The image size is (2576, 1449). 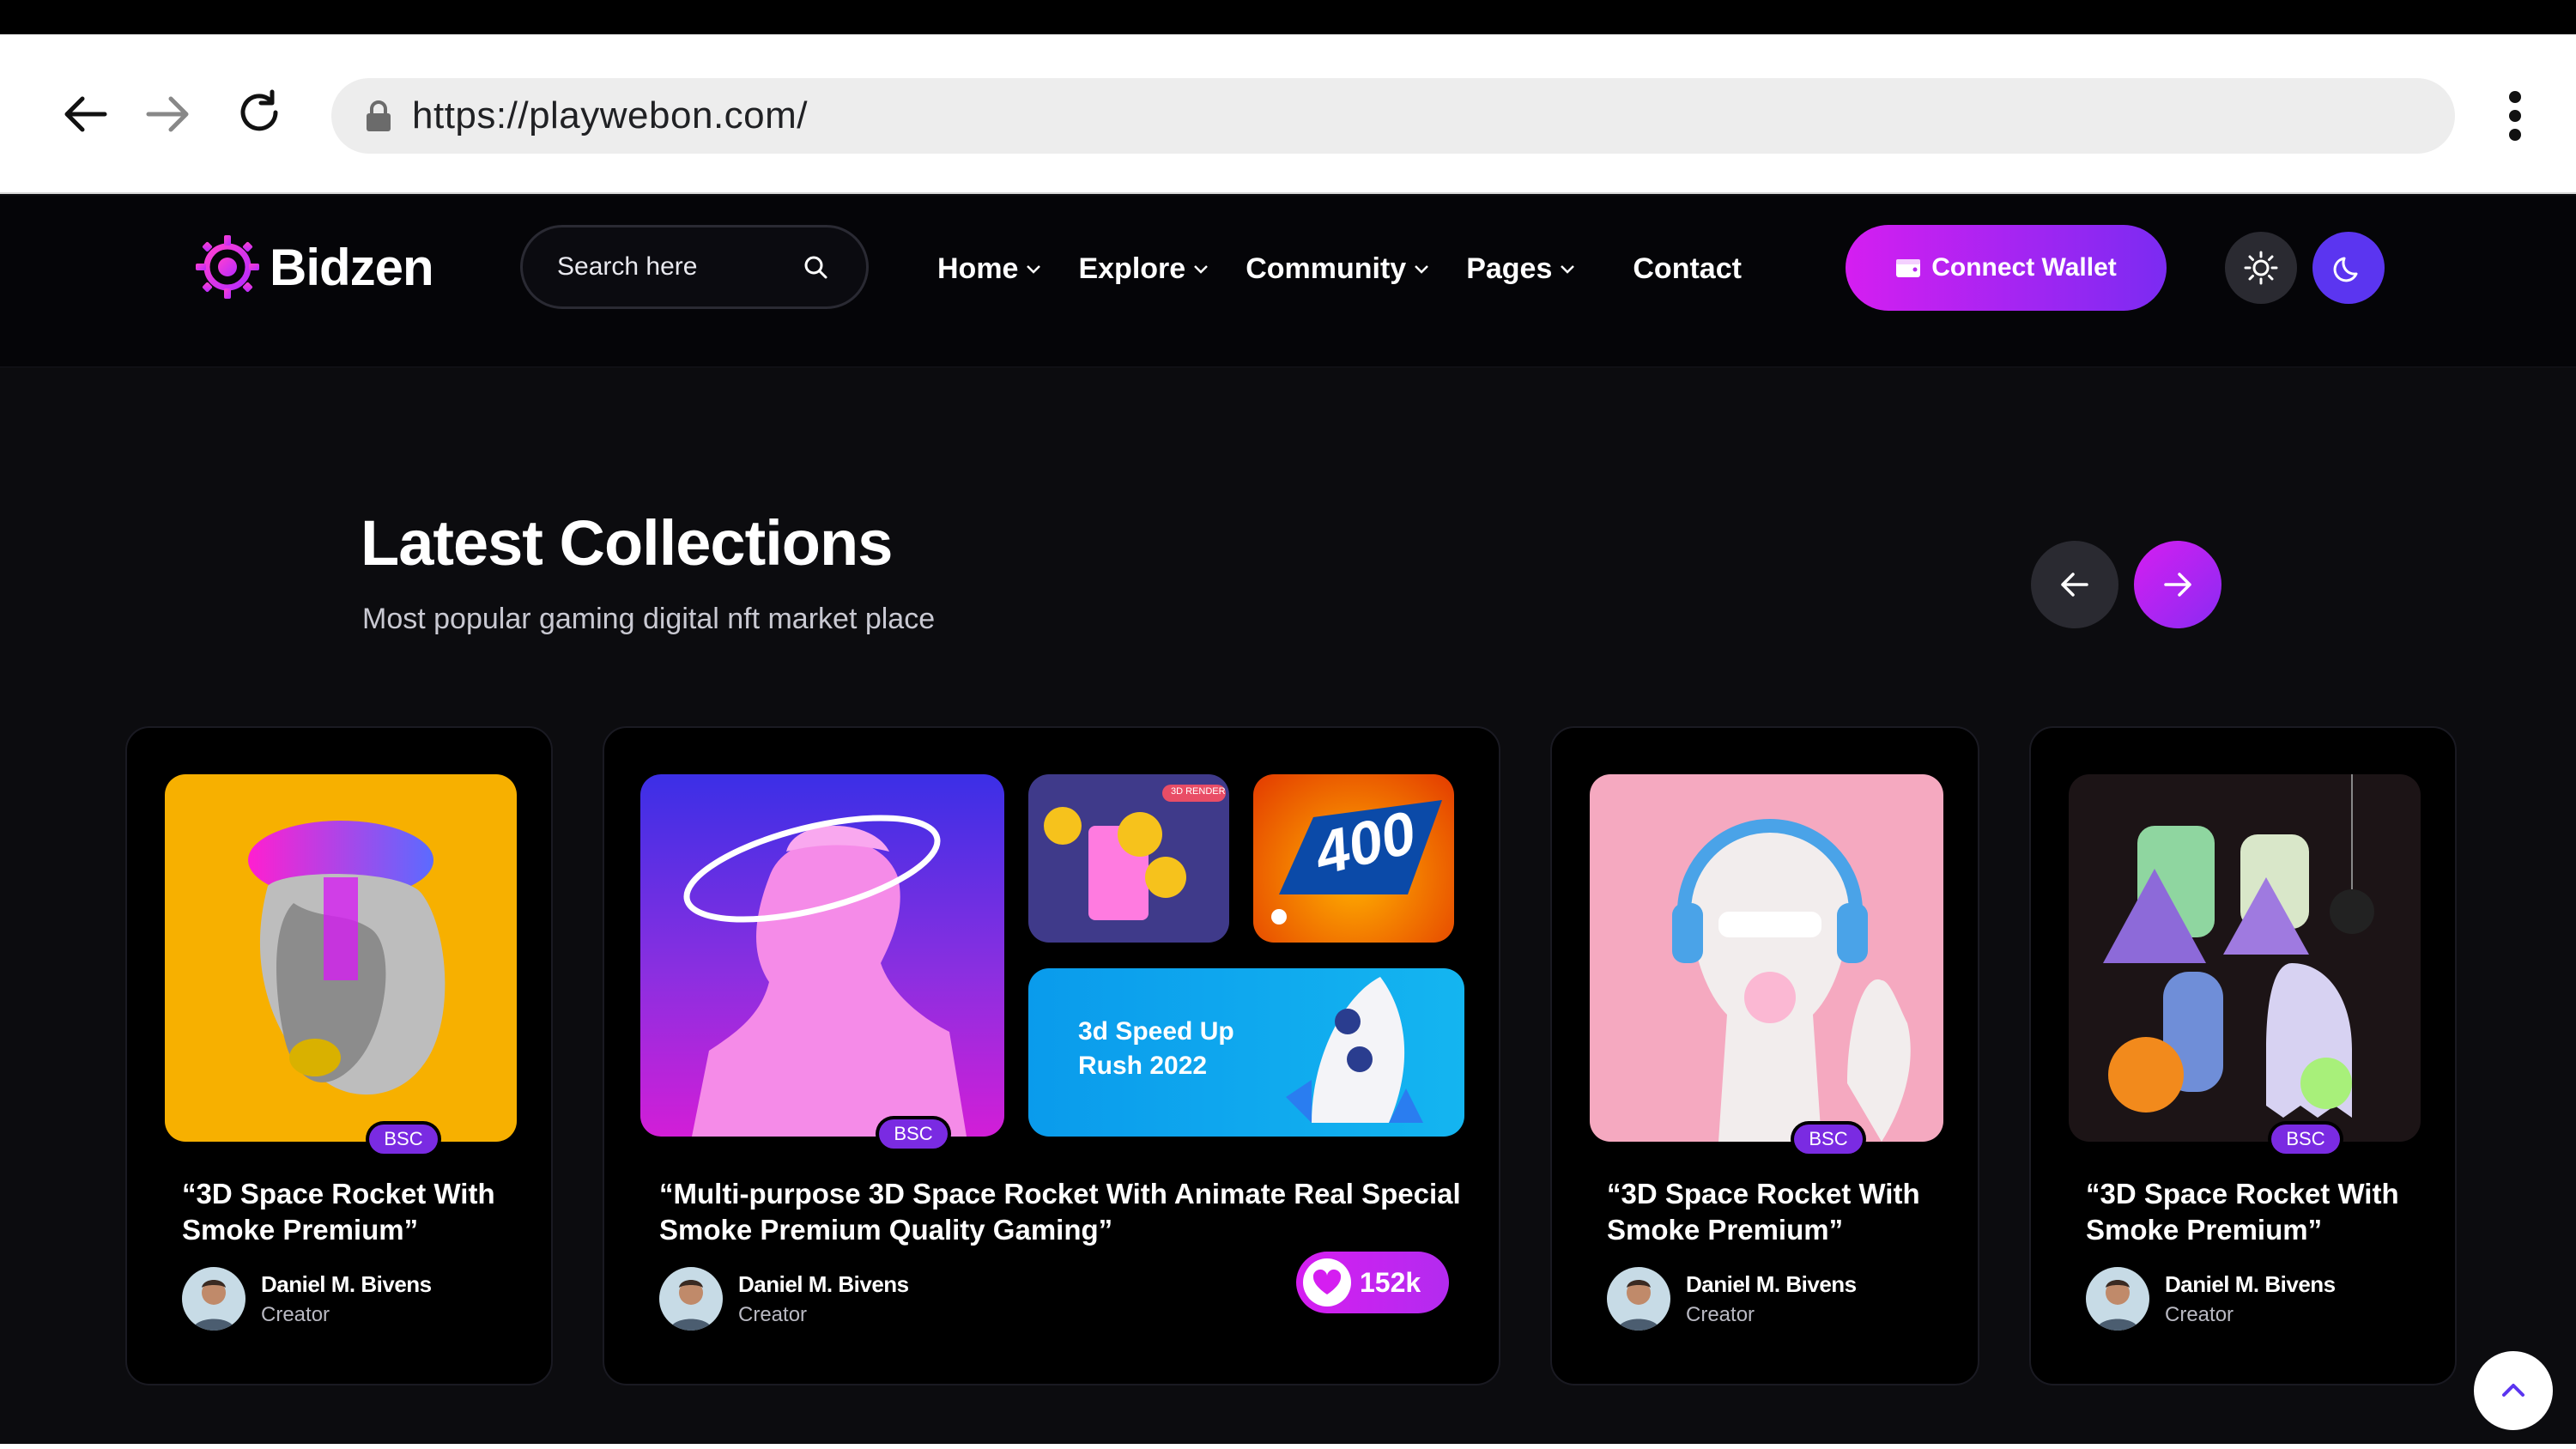 I want to click on nav-home: Home, so click(x=989, y=268).